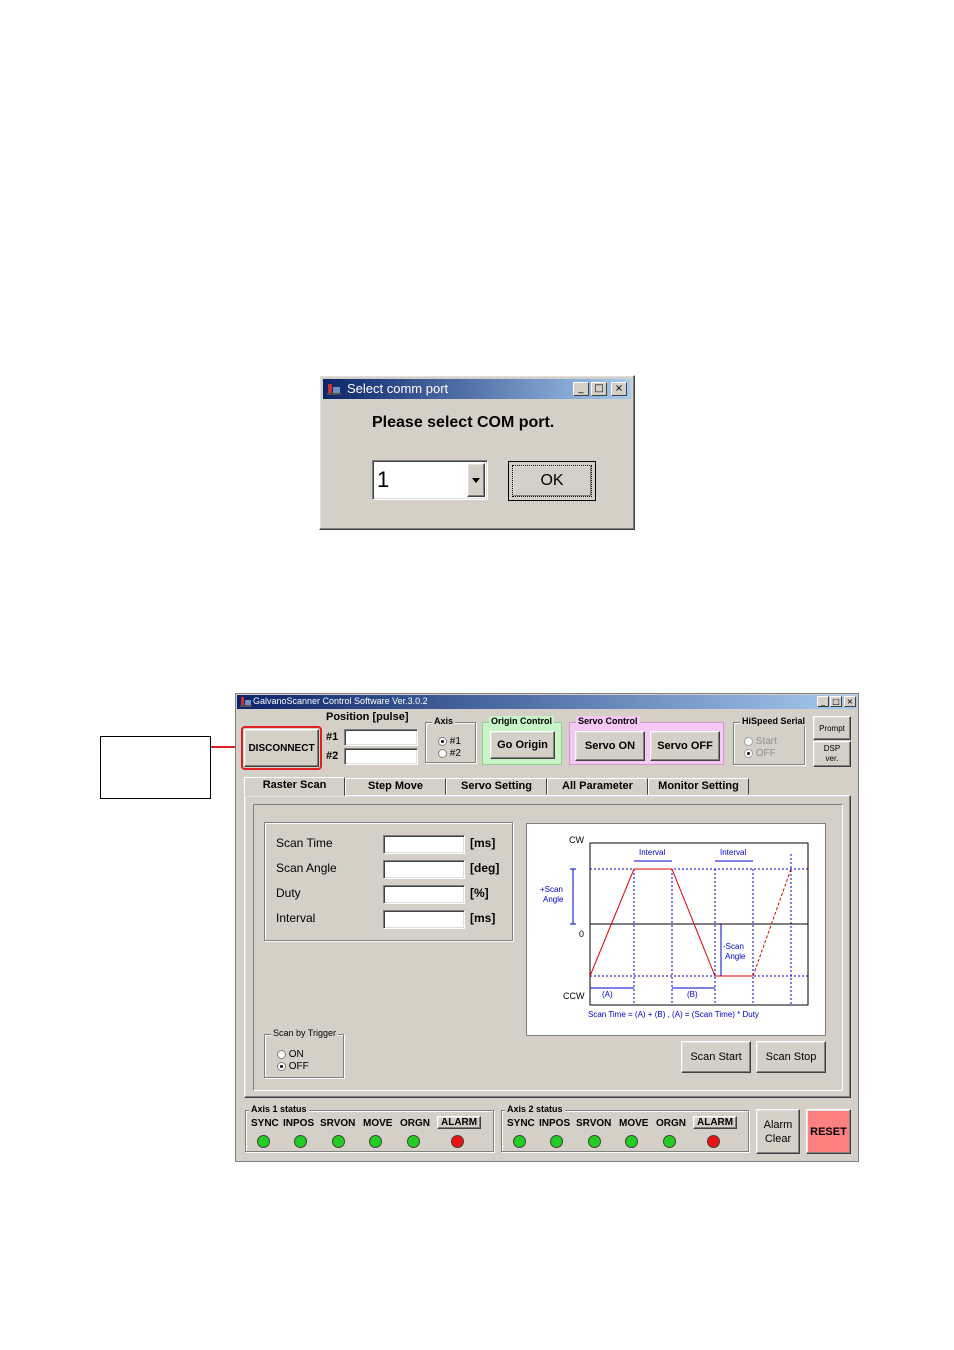  I want to click on axis-radio-2: #2, so click(449, 753).